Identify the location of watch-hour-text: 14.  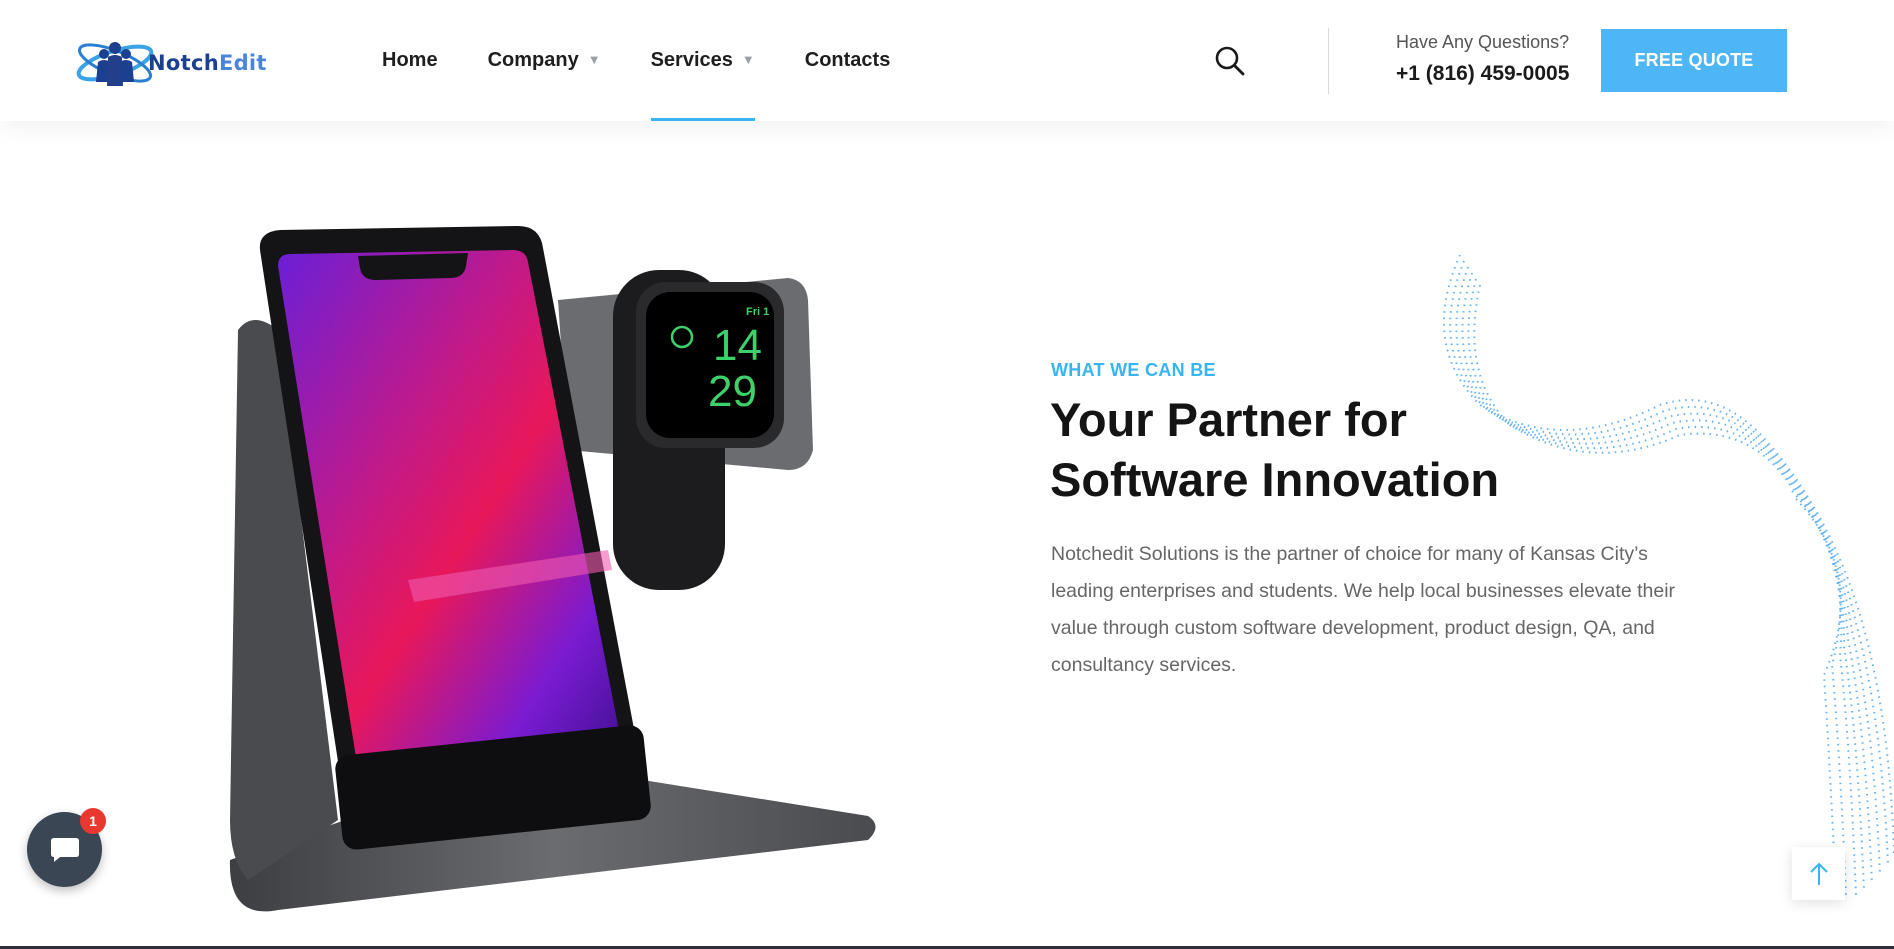
(737, 345).